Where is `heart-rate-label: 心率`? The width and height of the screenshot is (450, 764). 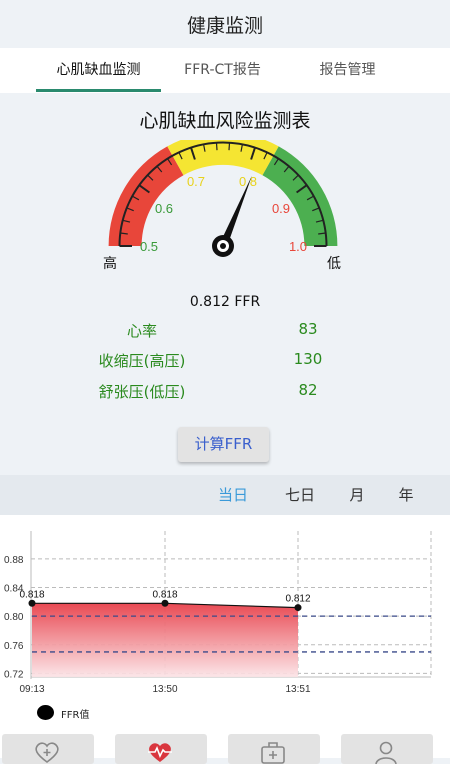 heart-rate-label: 心率 is located at coordinates (141, 331).